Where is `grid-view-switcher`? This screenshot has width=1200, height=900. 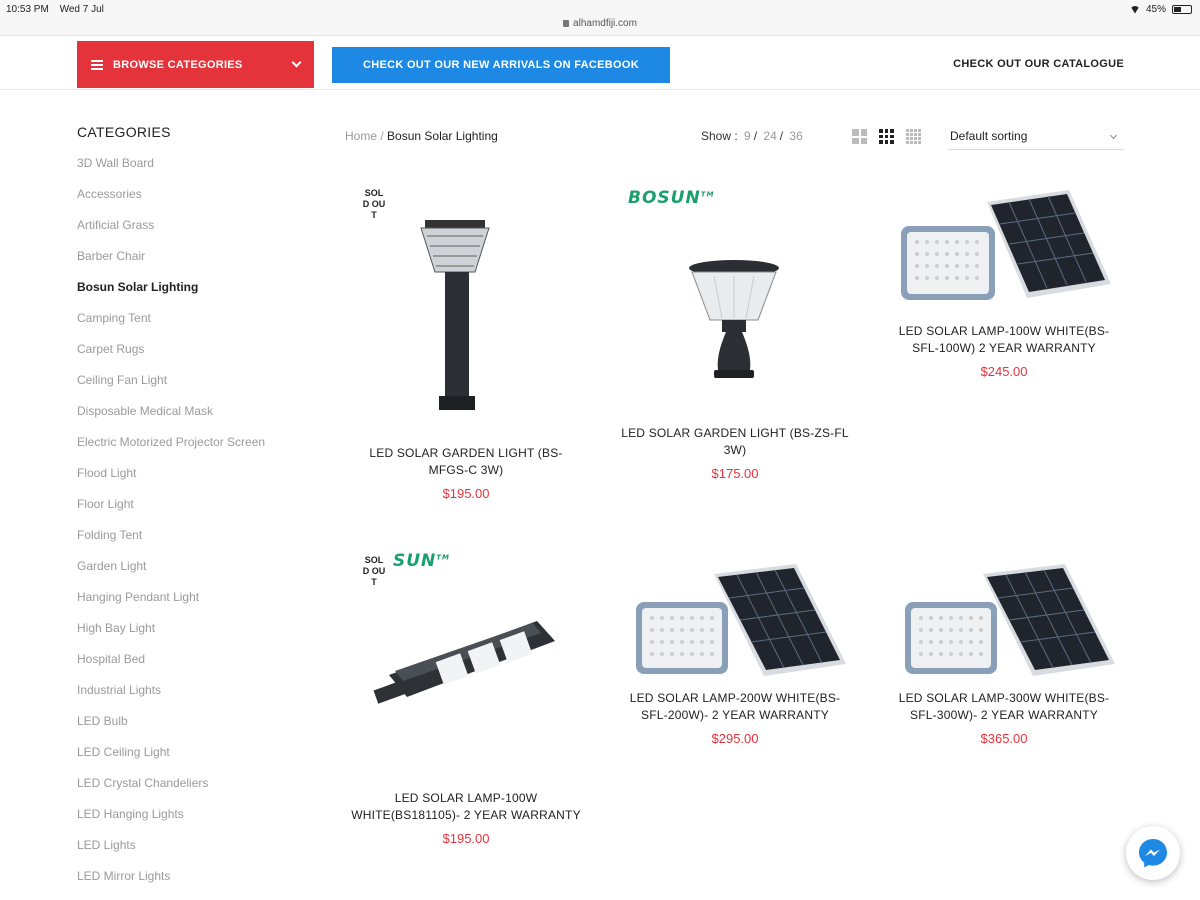 grid-view-switcher is located at coordinates (886, 136).